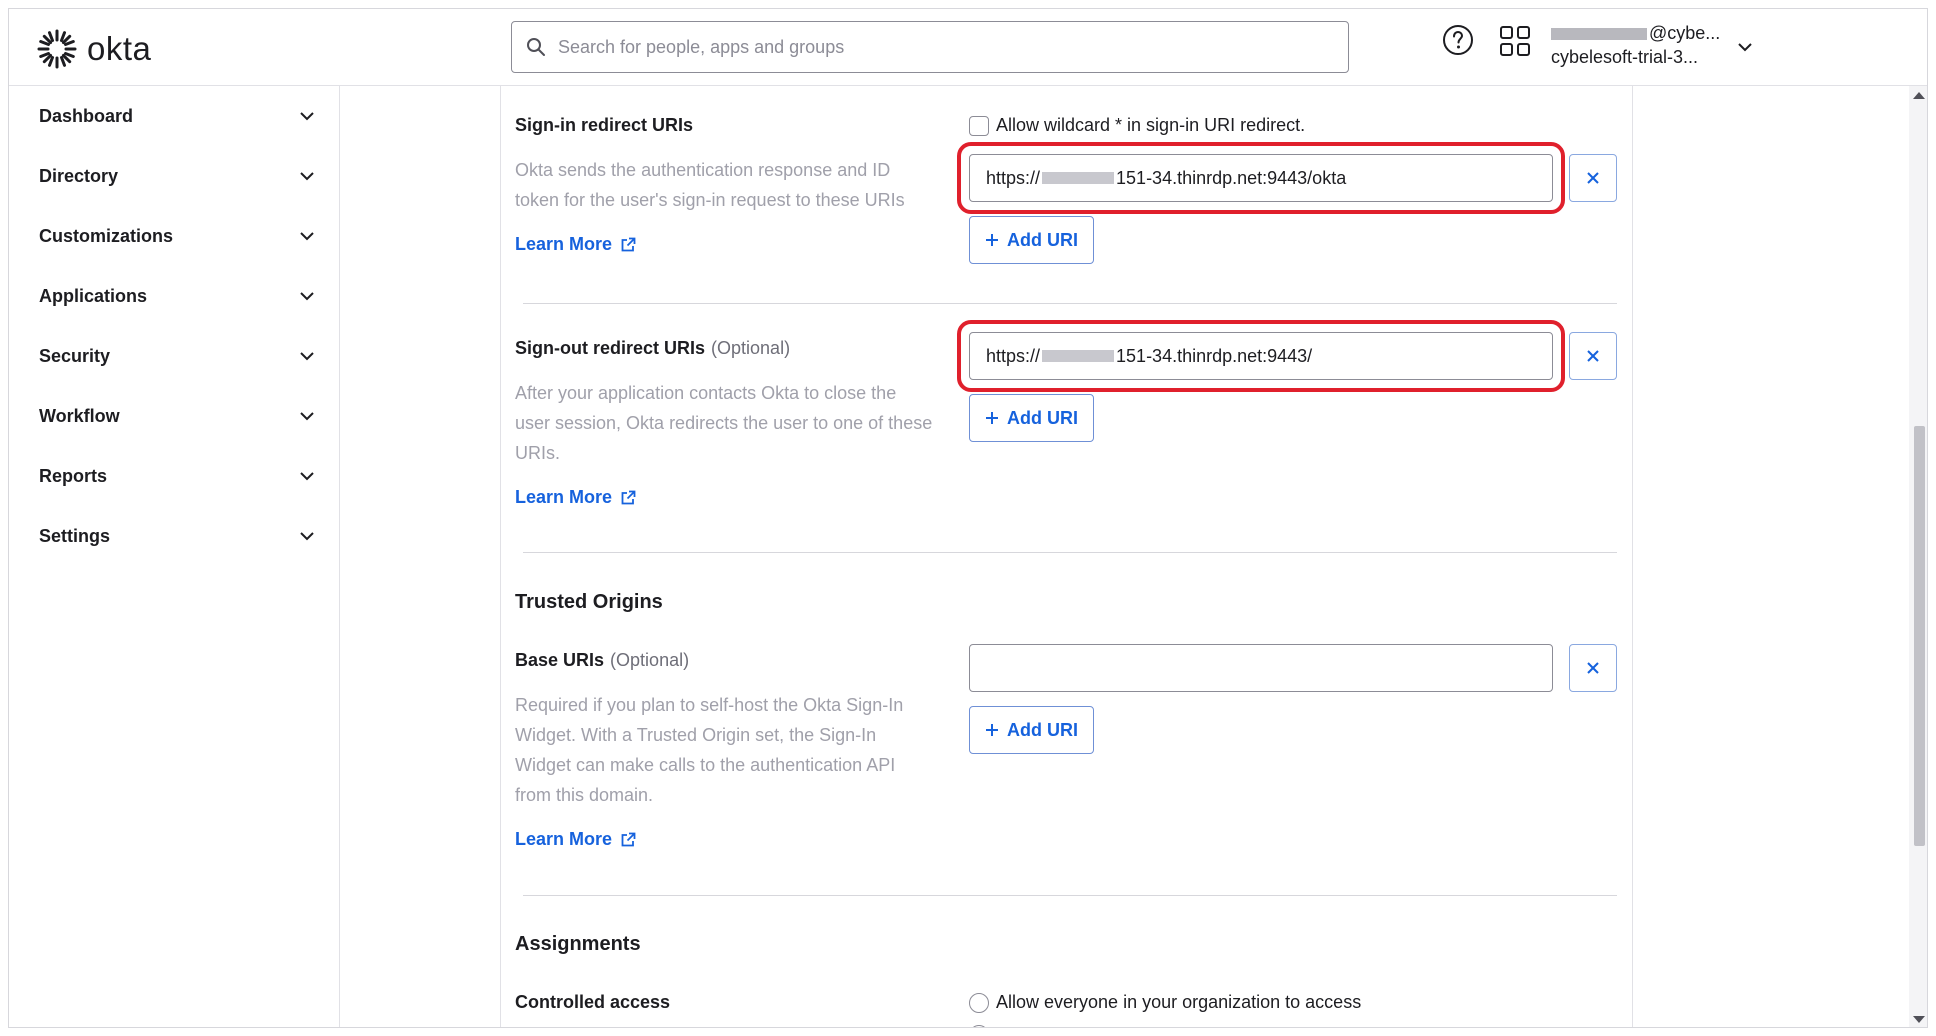  I want to click on trusted-origins-heading: Trusted Origins, so click(589, 602).